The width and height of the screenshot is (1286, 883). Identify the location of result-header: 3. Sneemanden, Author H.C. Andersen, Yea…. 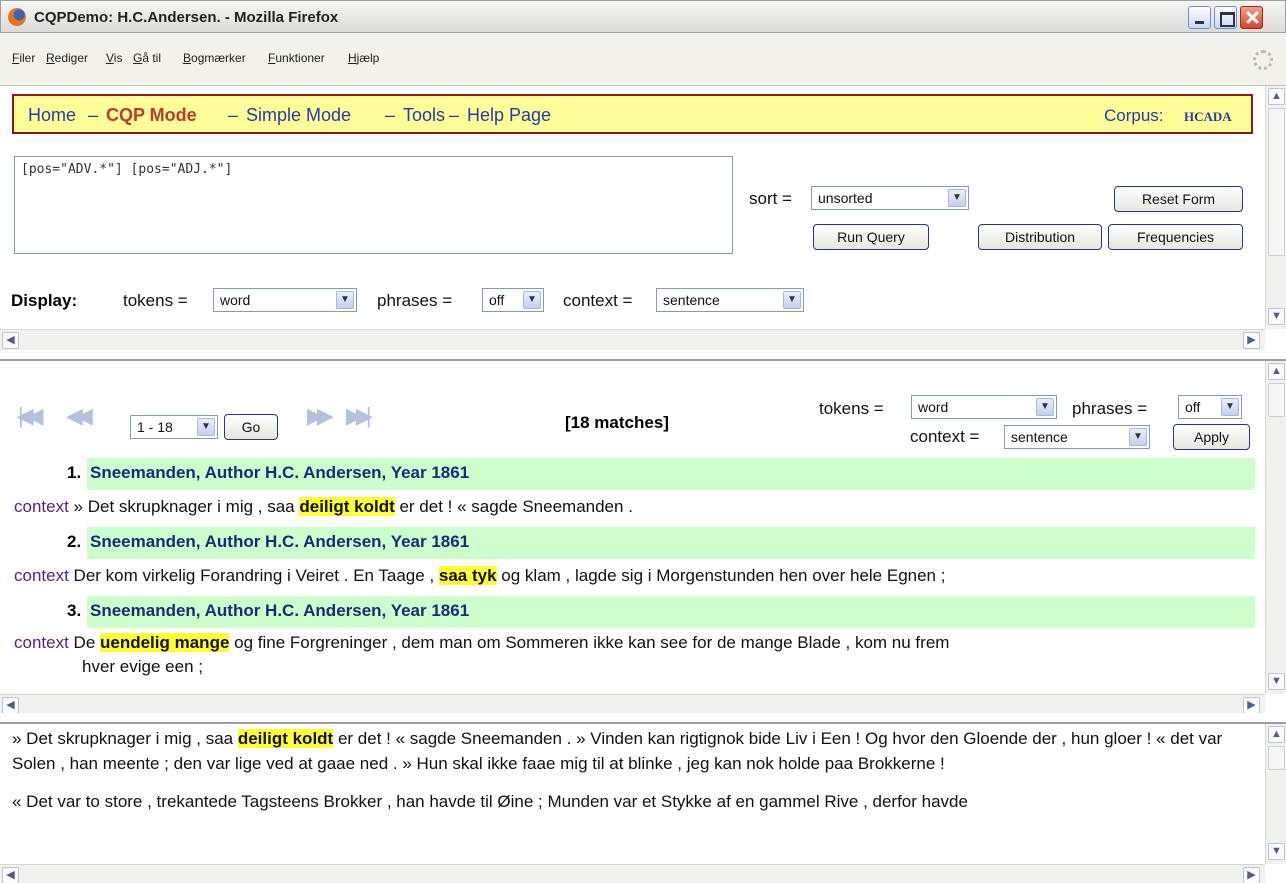
(661, 612).